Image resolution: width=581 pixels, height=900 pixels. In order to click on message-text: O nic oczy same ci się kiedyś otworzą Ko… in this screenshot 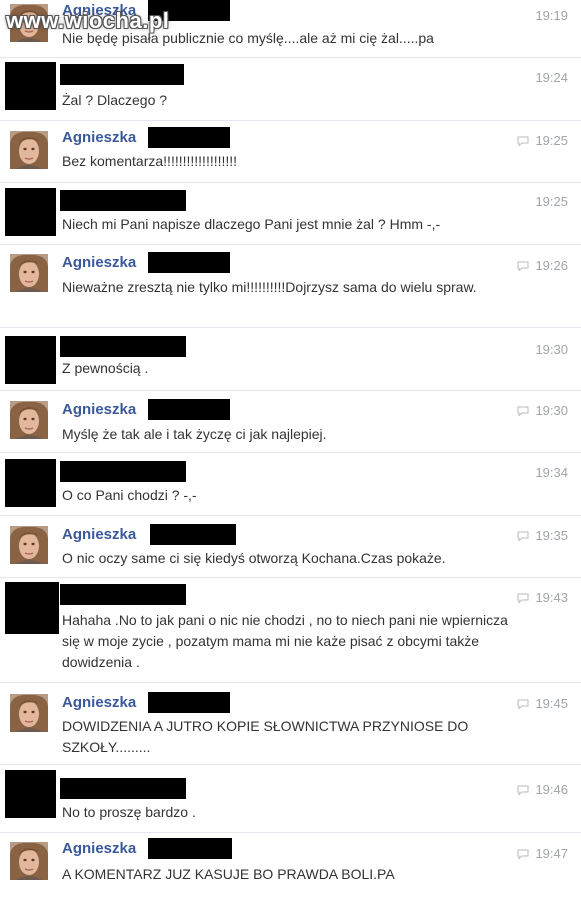, I will do `click(254, 558)`.